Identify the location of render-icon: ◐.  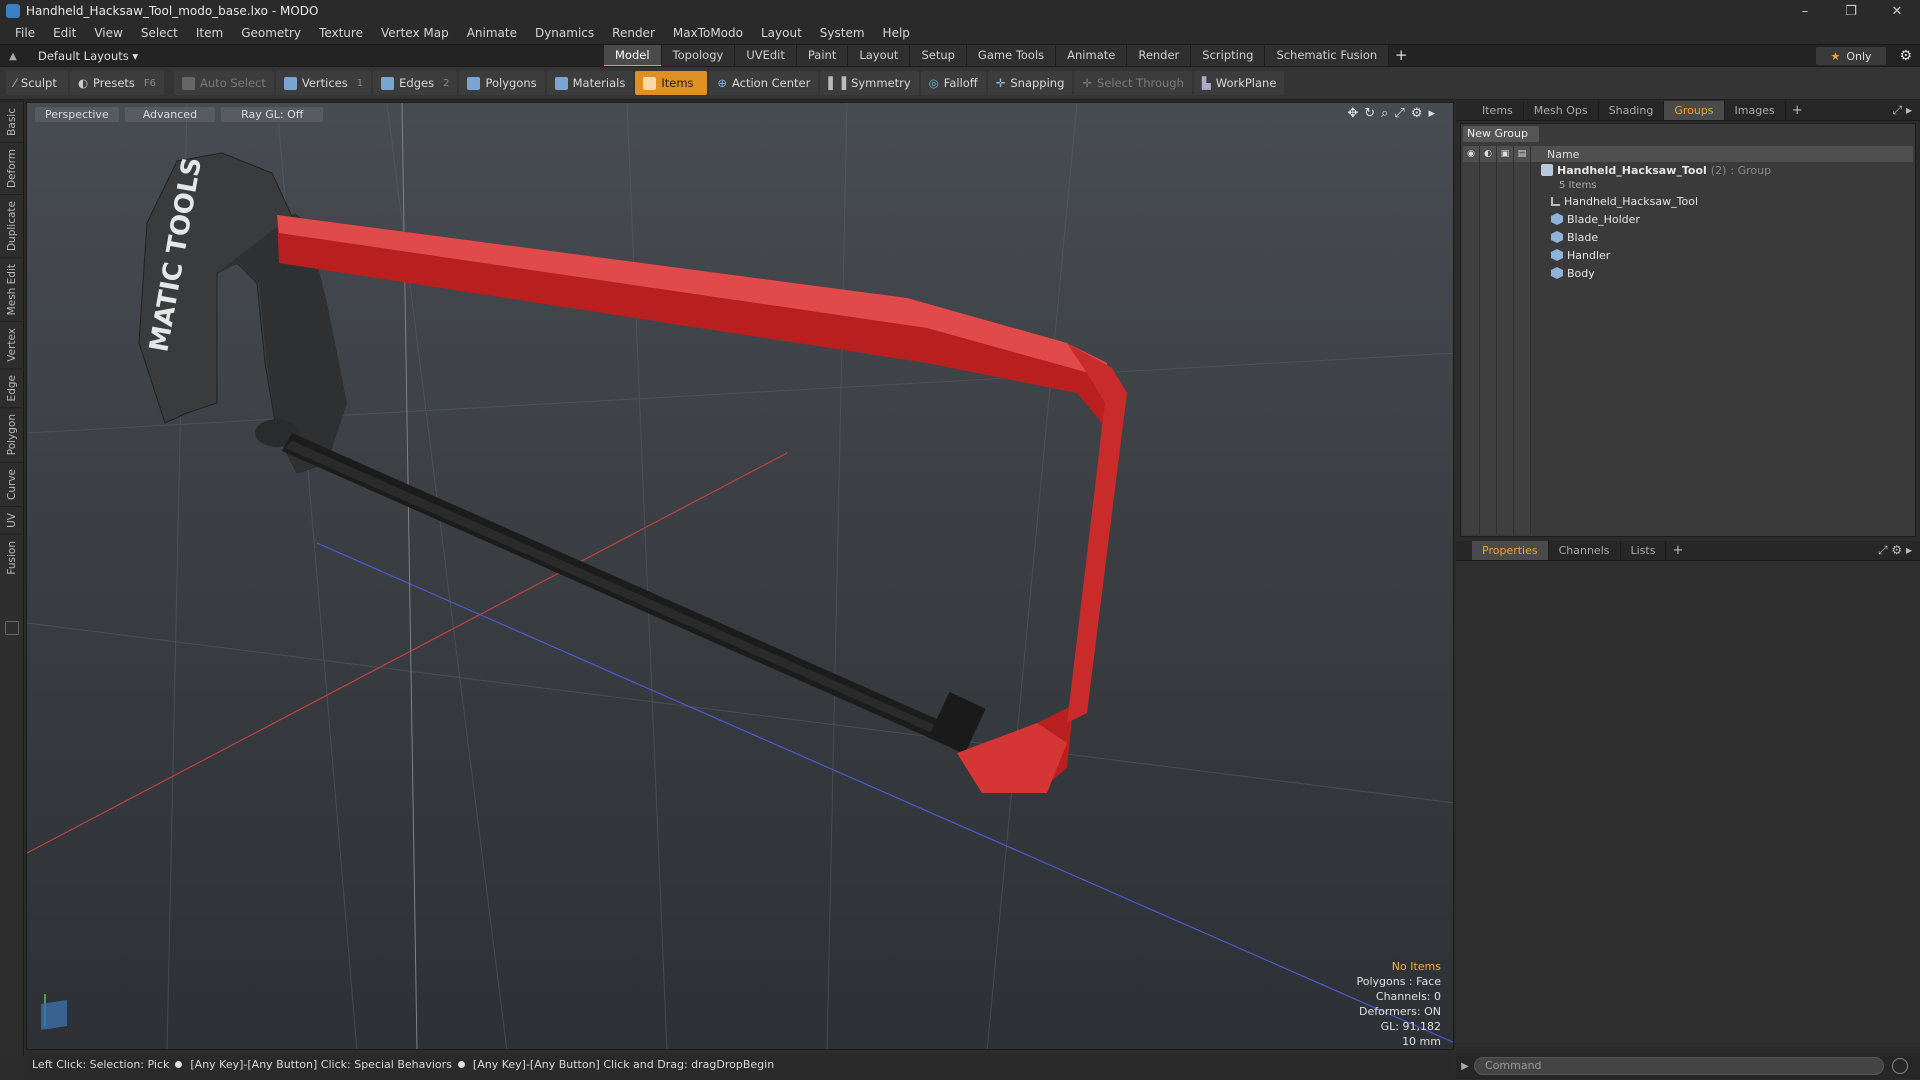
(1488, 154).